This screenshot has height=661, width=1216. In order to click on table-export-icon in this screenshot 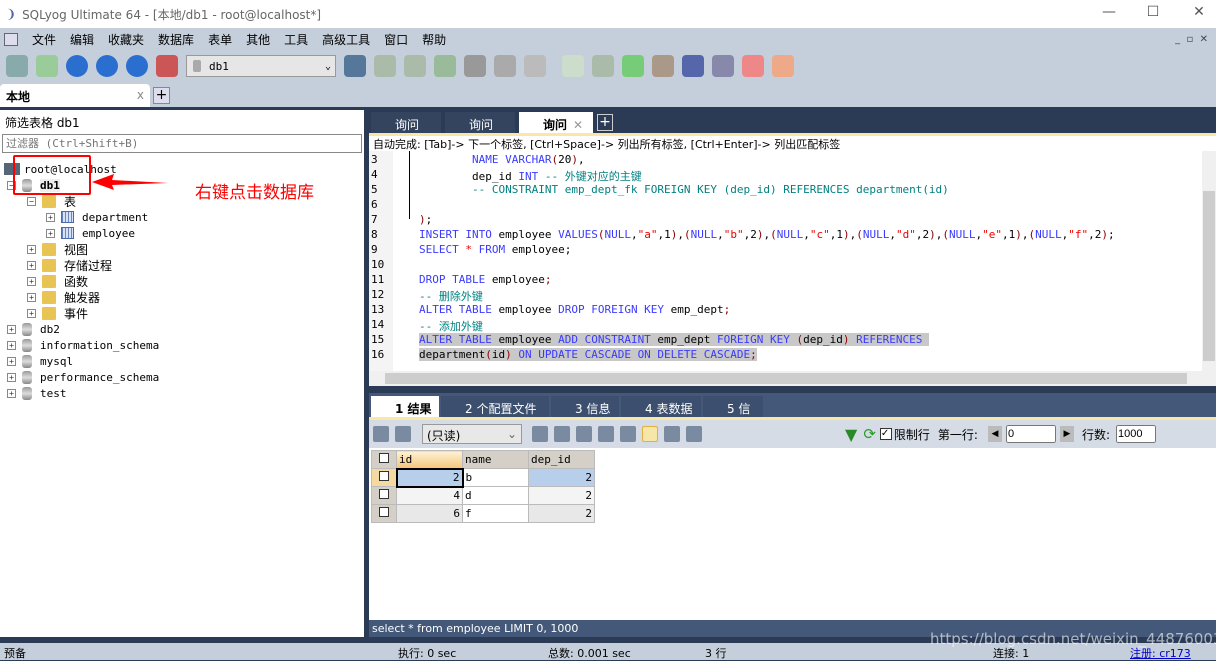, I will do `click(505, 66)`.